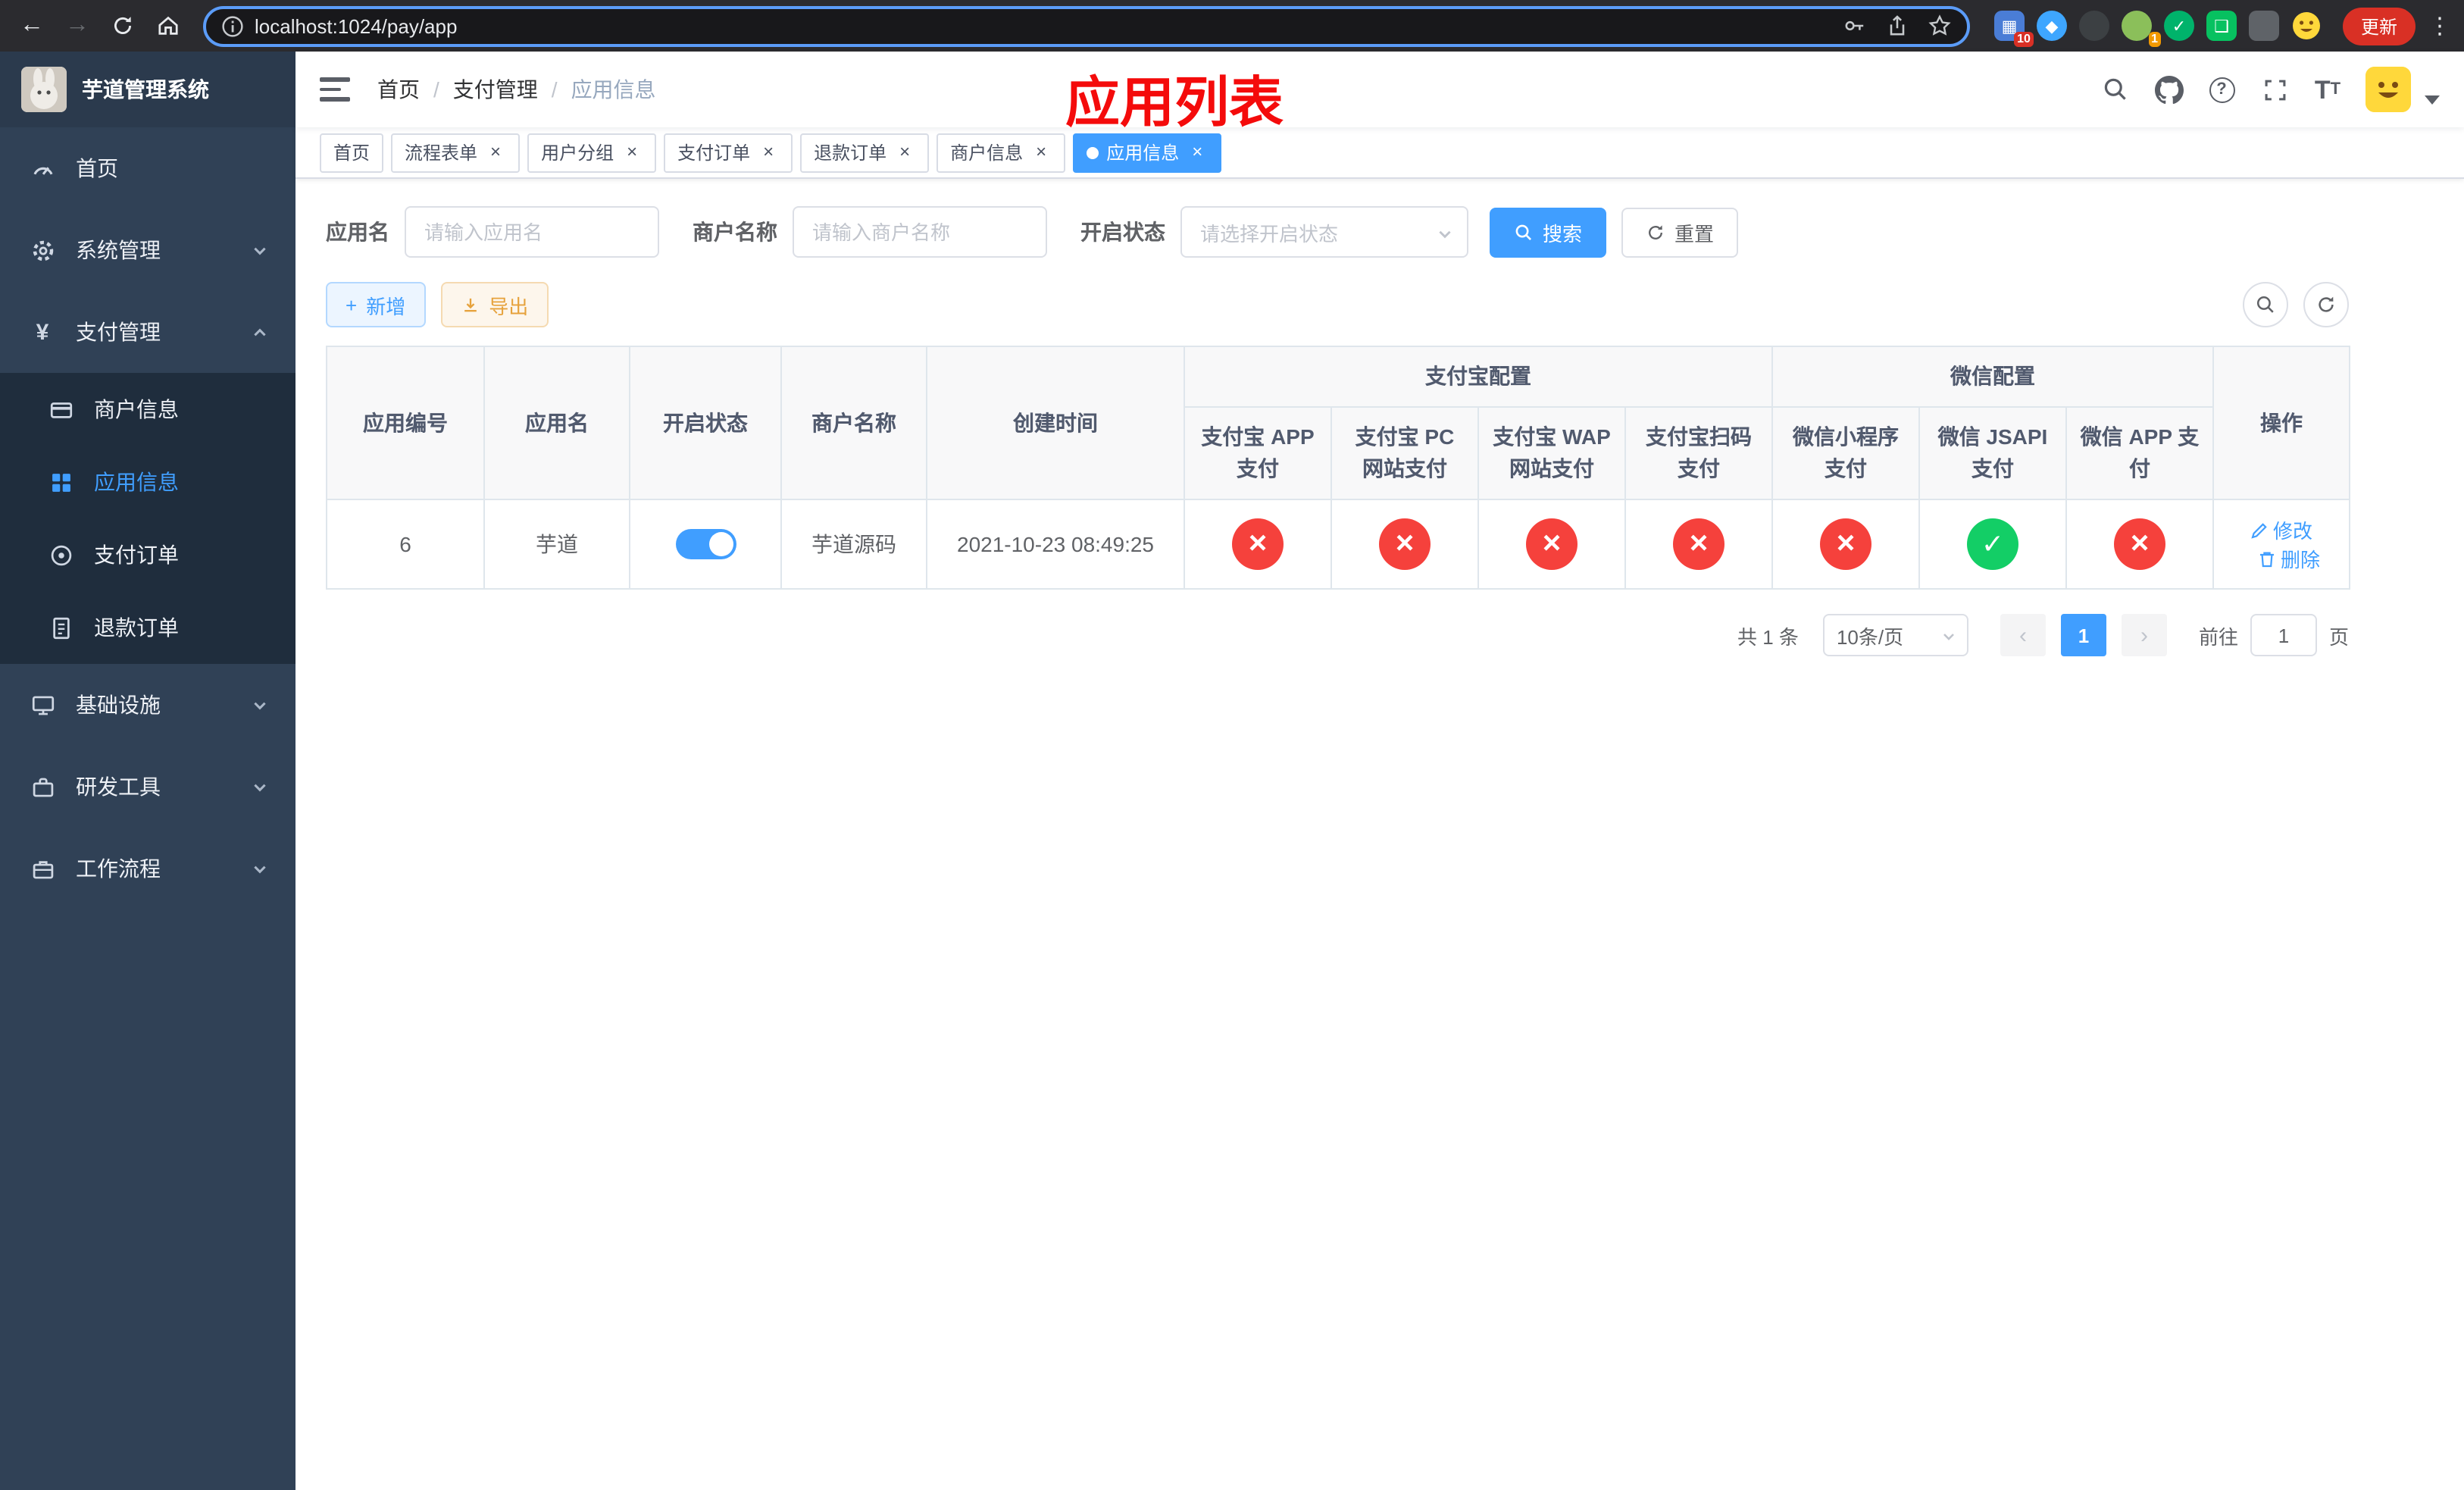  Describe the element at coordinates (376, 304) in the screenshot. I see `add-button: + 新增` at that location.